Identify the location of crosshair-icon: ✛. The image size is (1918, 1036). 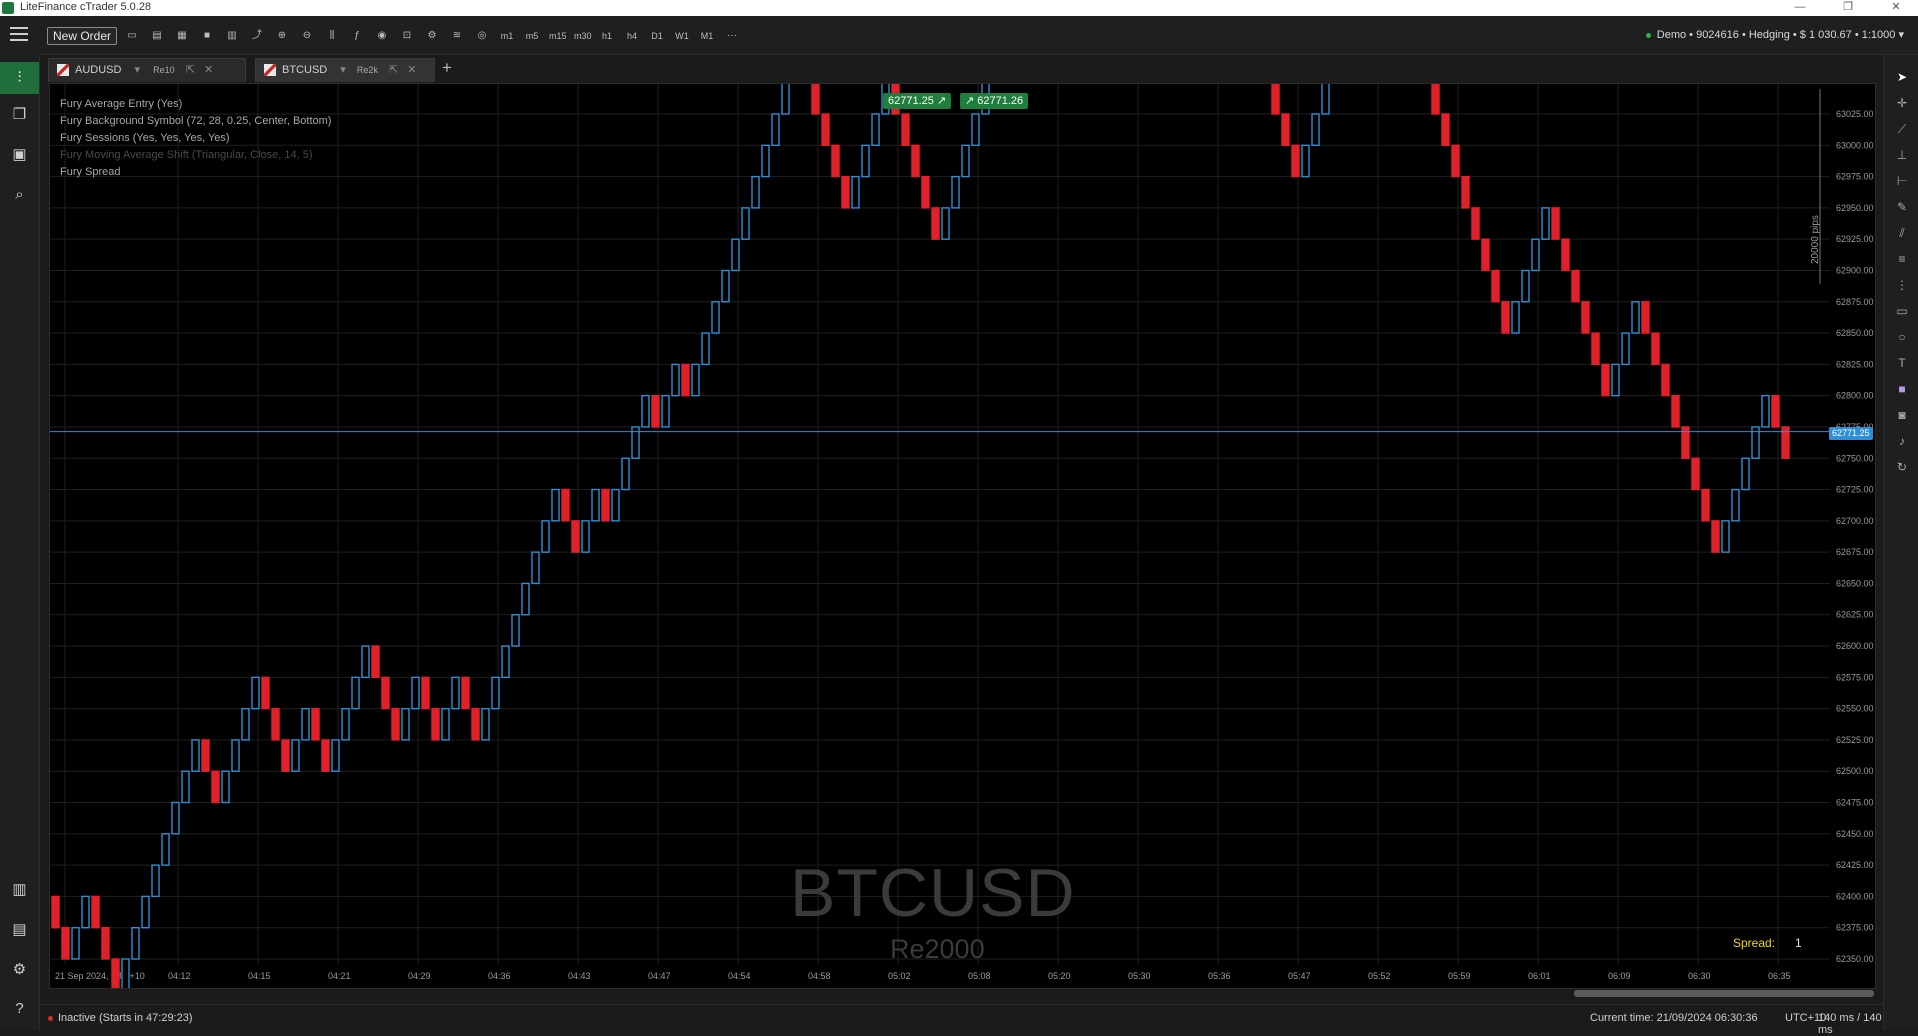
(1902, 103).